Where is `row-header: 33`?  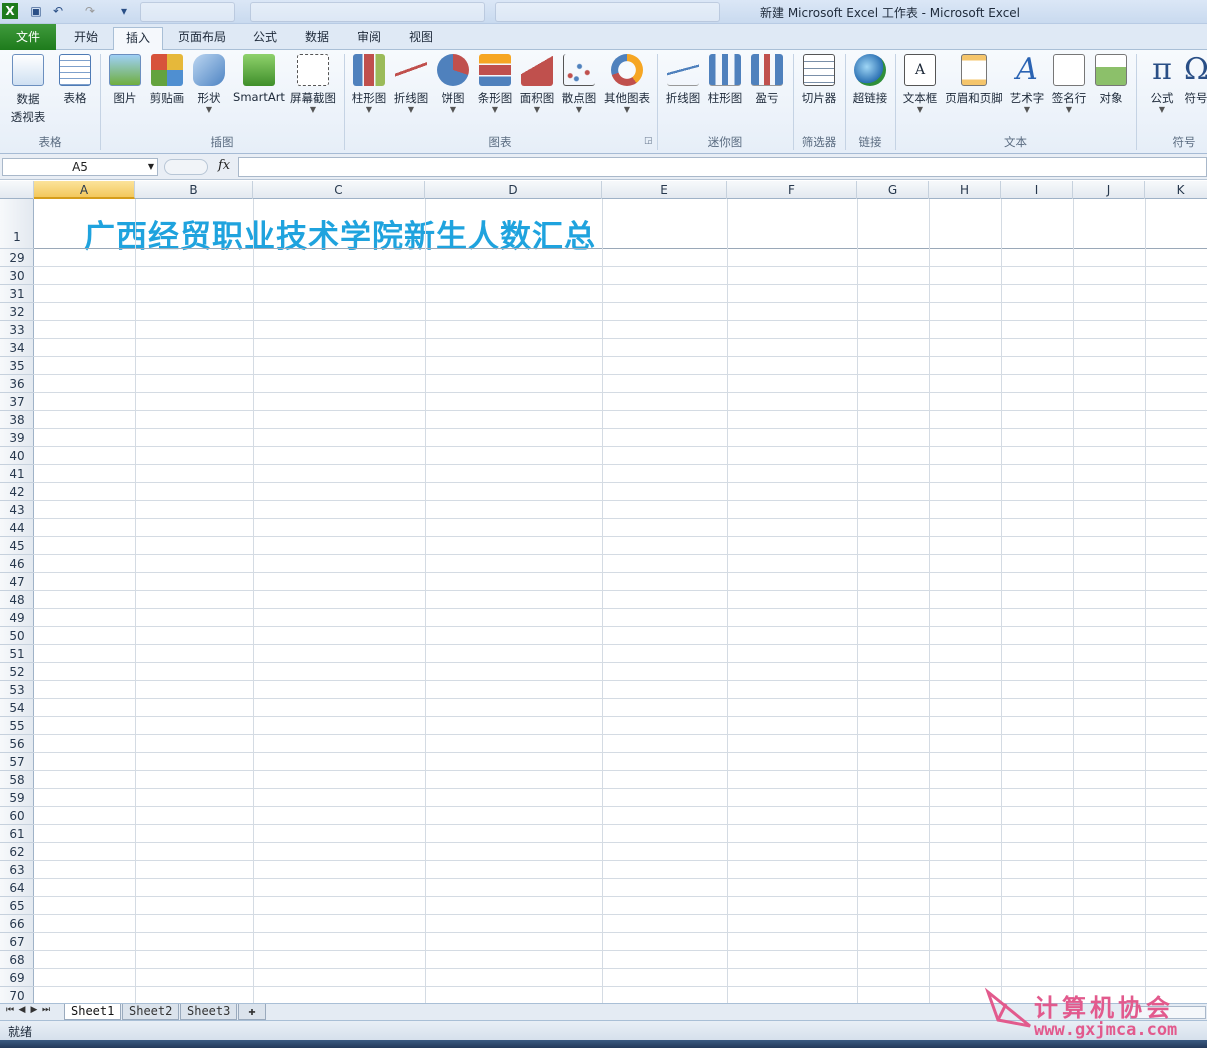
row-header: 33 is located at coordinates (17, 330).